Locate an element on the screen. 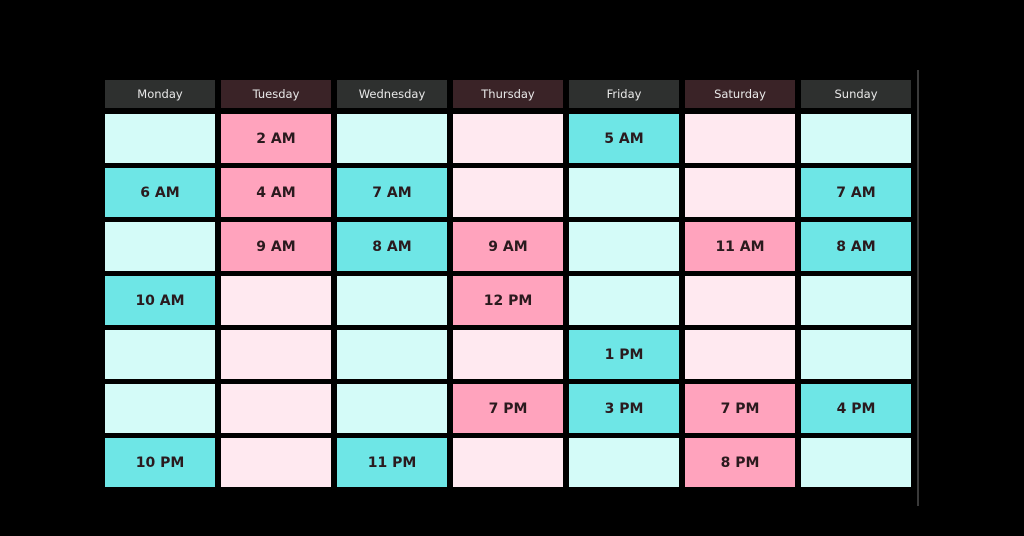 The image size is (1024, 536). time-slot: 6 AM is located at coordinates (160, 192).